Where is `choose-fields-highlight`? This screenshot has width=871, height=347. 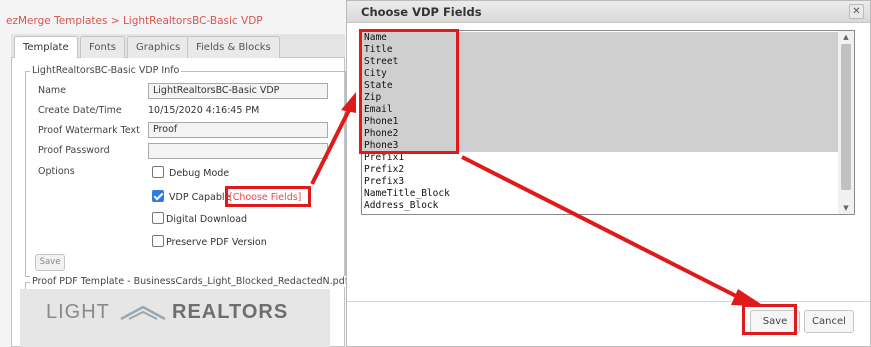
choose-fields-highlight is located at coordinates (268, 196).